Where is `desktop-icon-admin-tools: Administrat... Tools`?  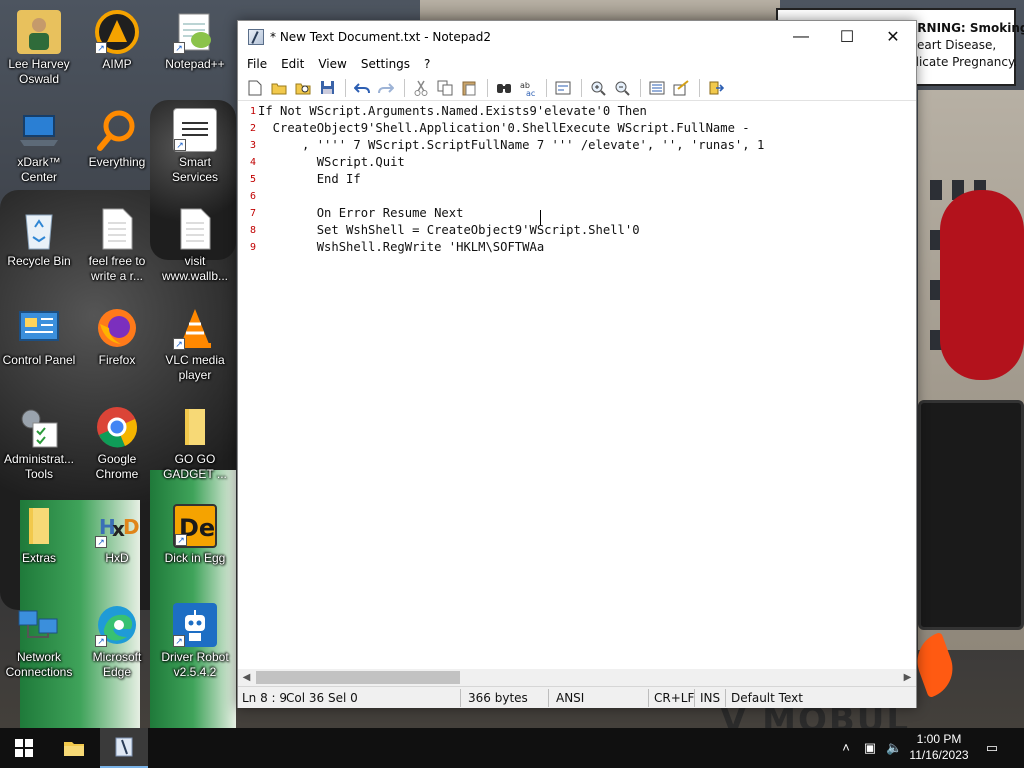
desktop-icon-admin-tools: Administrat... Tools is located at coordinates (39, 443).